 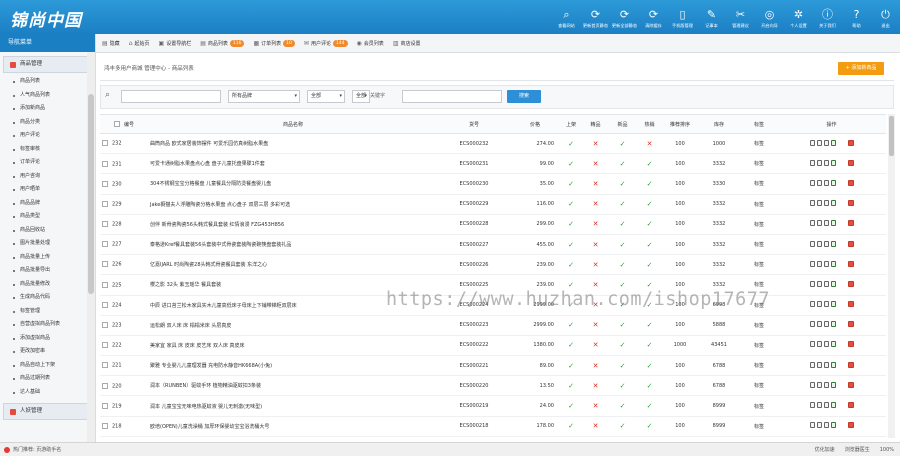 I want to click on sidebar-item: 自营虚拟商品列表, so click(x=47, y=325).